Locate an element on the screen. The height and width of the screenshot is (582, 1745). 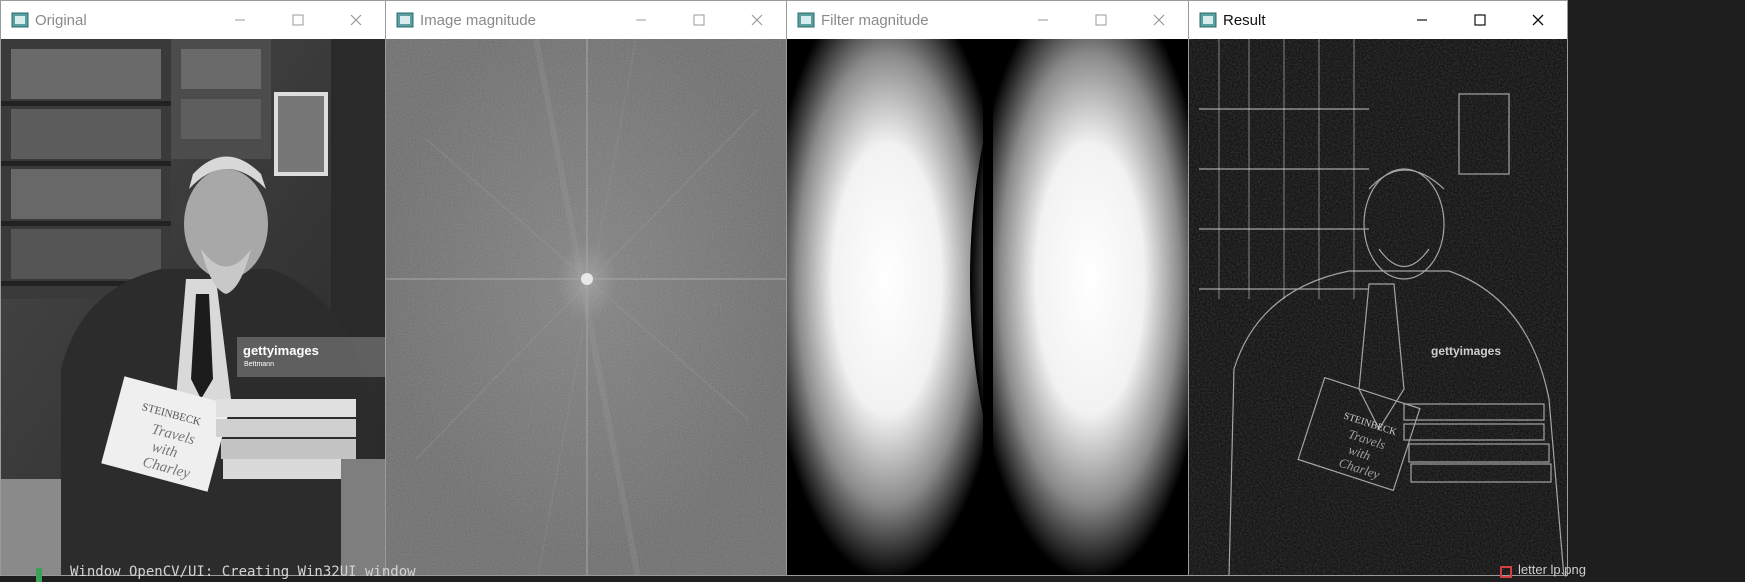
titlebar: Result is located at coordinates (1378, 20).